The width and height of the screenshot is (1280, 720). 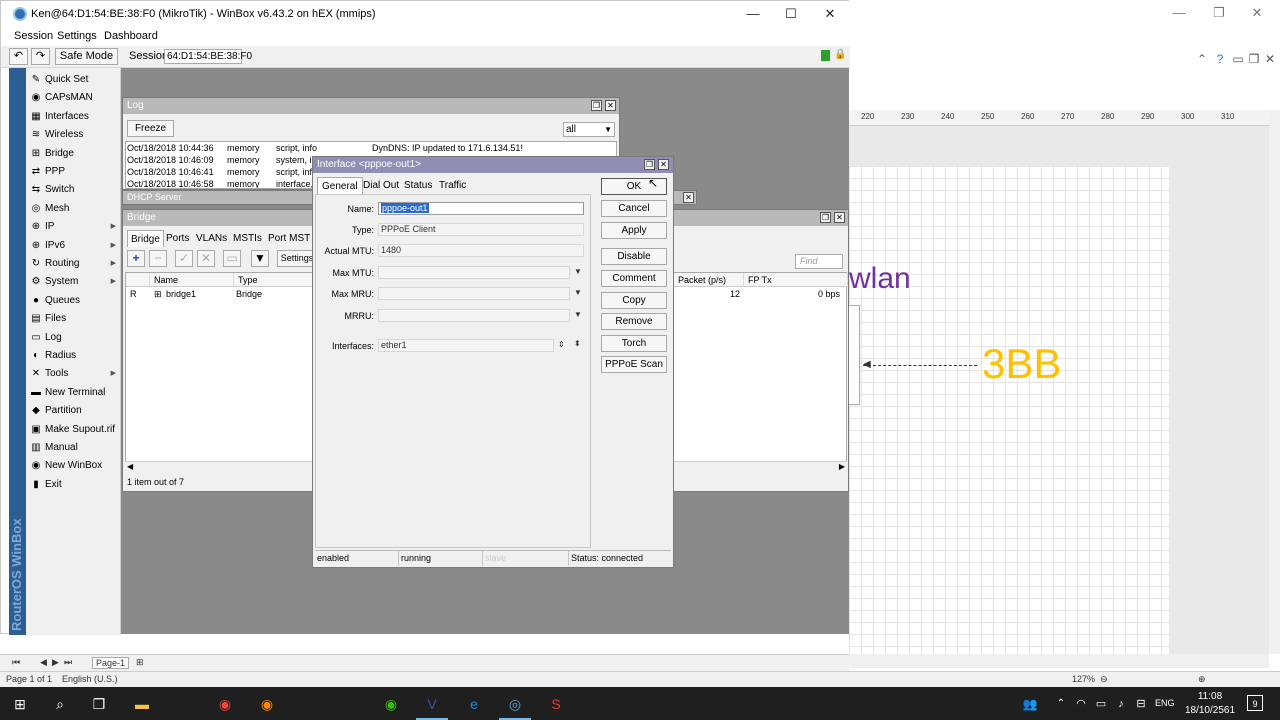 I want to click on pppoe-scan-button: PPPoE Scan, so click(x=634, y=364).